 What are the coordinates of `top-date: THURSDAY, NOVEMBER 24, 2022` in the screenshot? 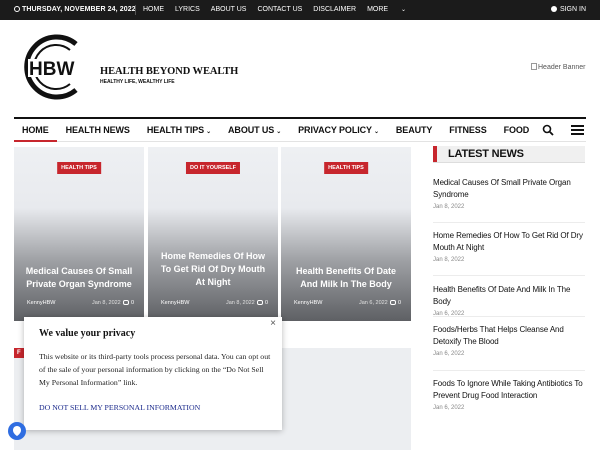 It's located at (75, 9).